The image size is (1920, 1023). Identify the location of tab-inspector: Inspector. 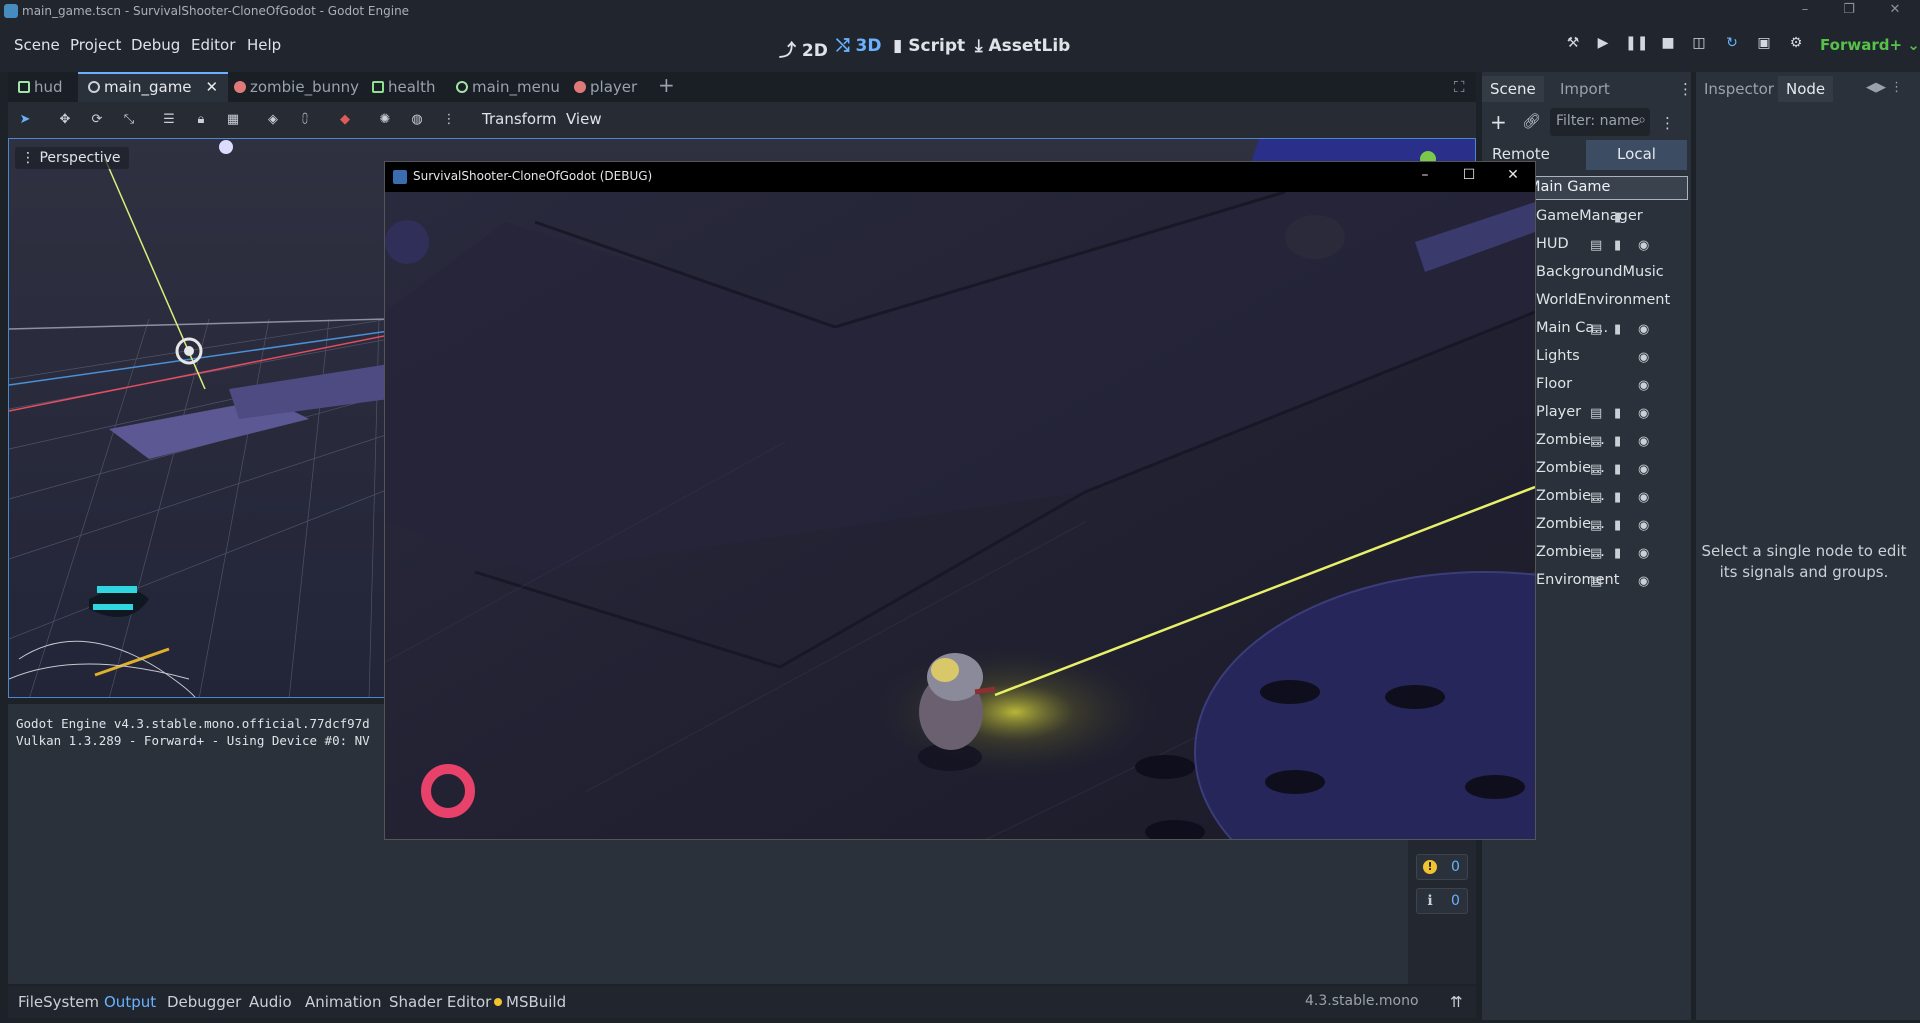
(1739, 89).